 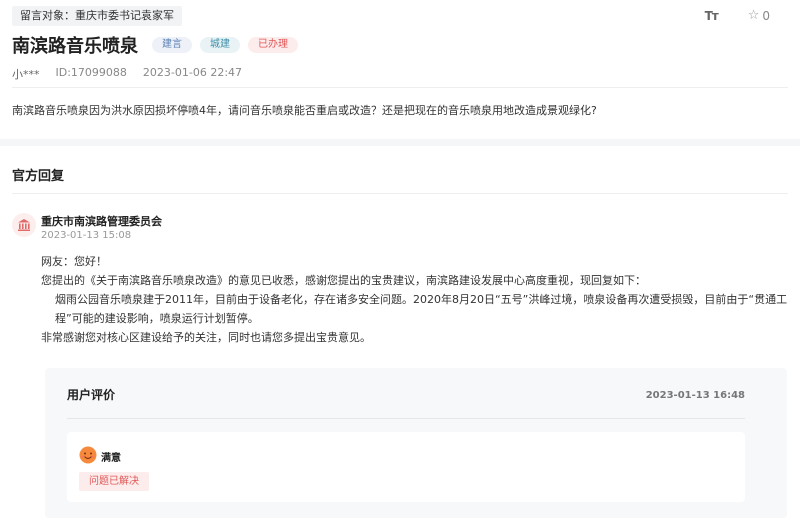 I want to click on message-user: 小***, so click(x=26, y=74).